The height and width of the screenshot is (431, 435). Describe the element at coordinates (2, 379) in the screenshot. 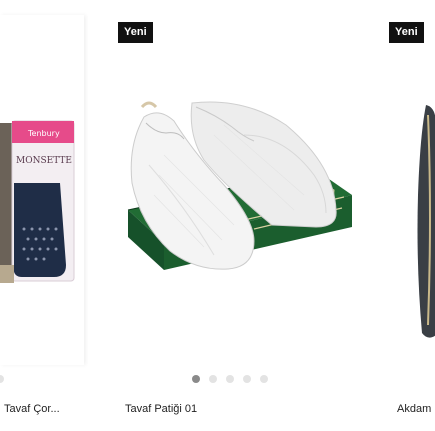

I see `carousel-dot` at that location.